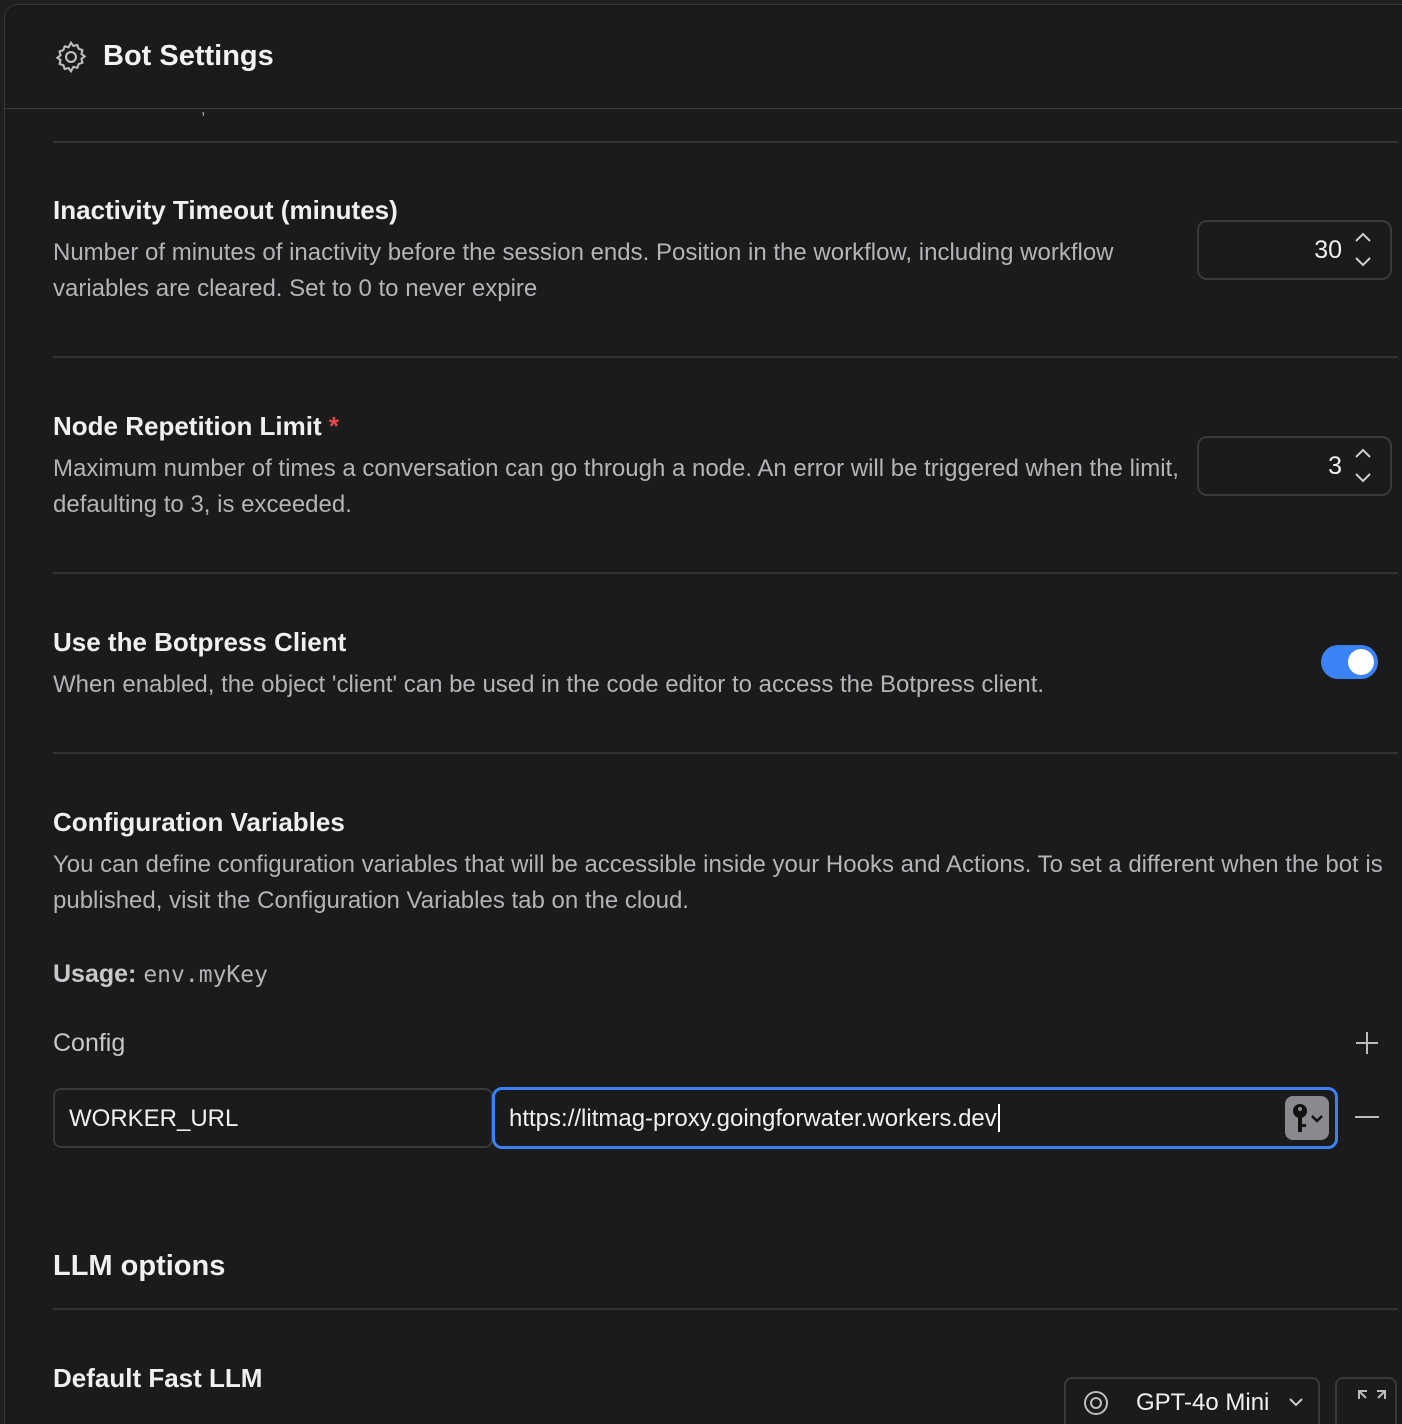 Image resolution: width=1402 pixels, height=1424 pixels. What do you see at coordinates (205, 975) in the screenshot?
I see `usage-code: env.myKey` at bounding box center [205, 975].